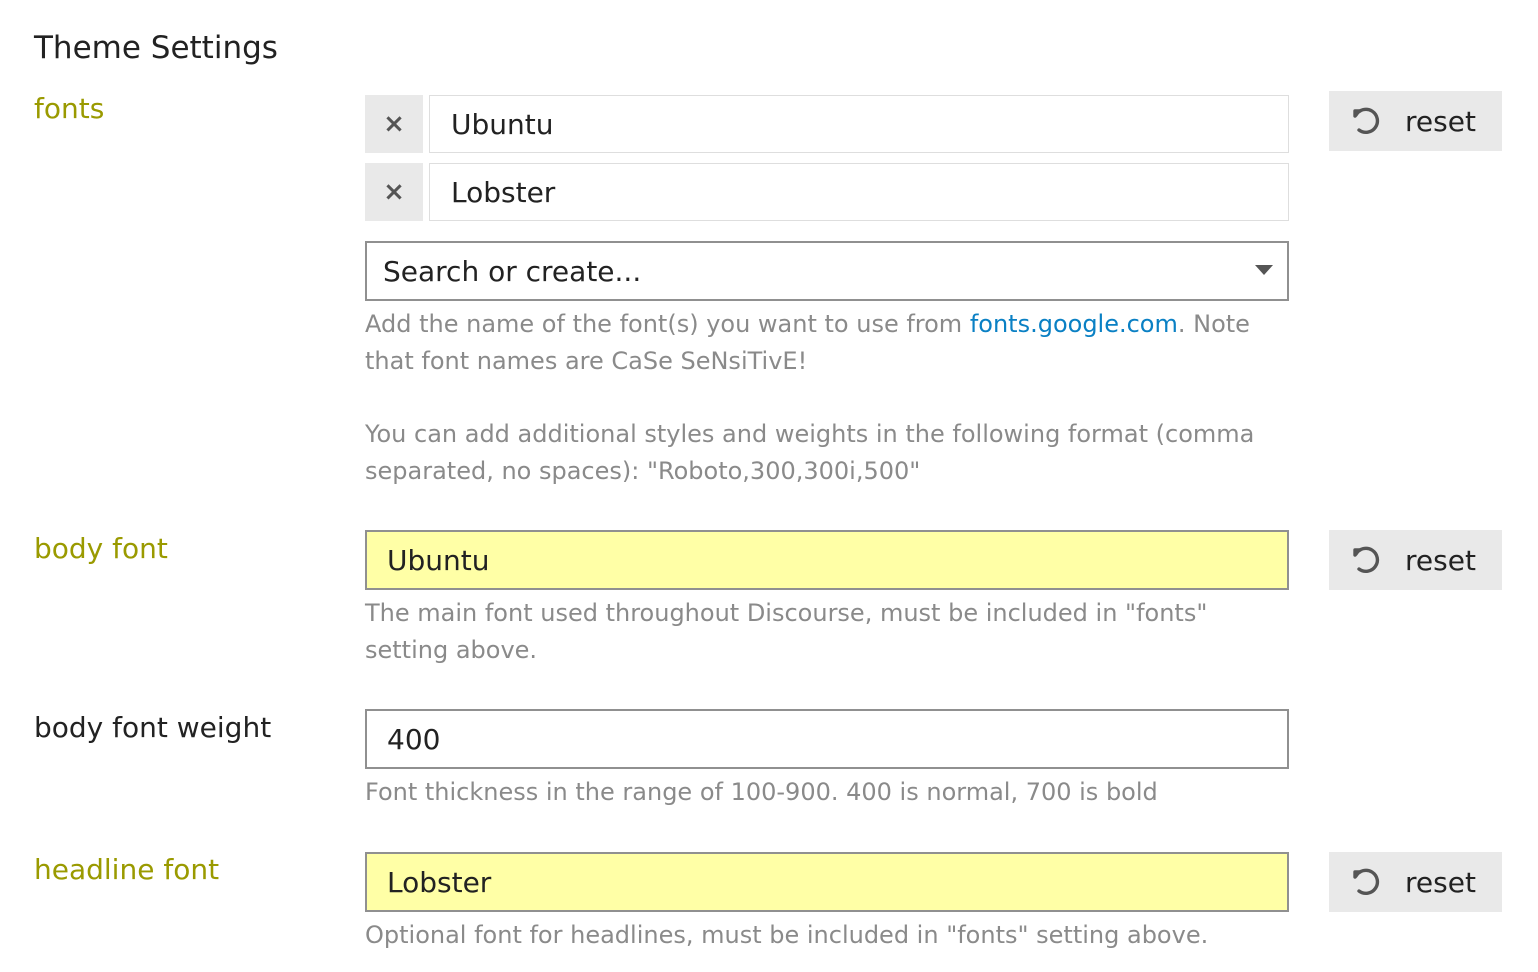 This screenshot has width=1538, height=972. Describe the element at coordinates (101, 548) in the screenshot. I see `setting-label-body-font: body font` at that location.